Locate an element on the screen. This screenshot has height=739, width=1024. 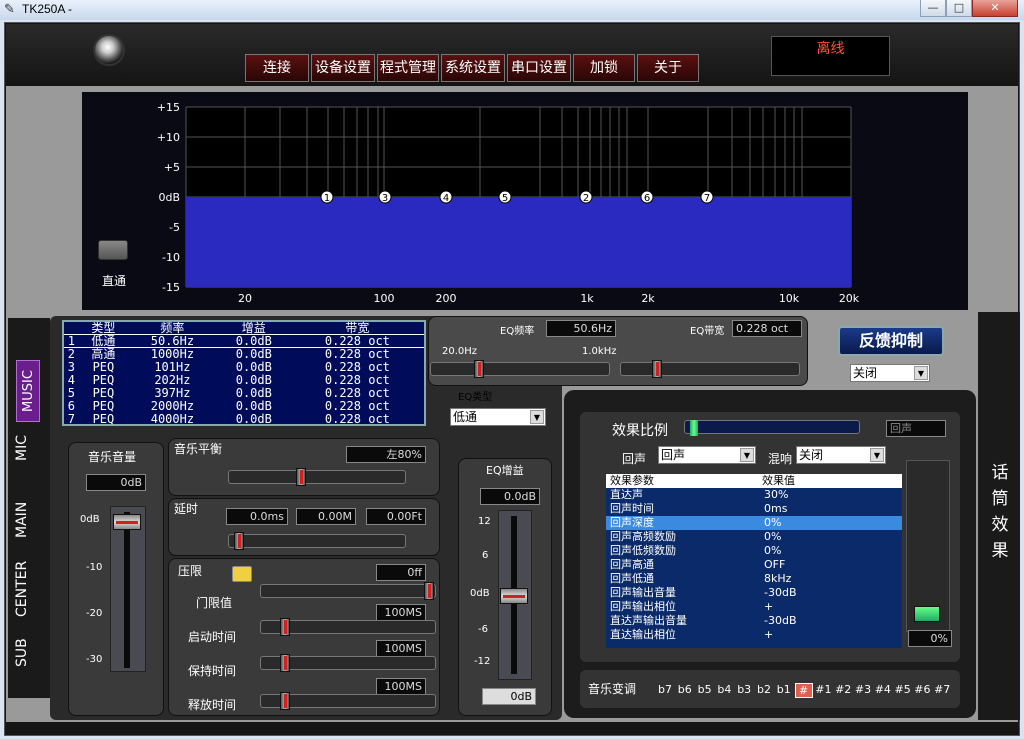
minimize-button: — is located at coordinates (933, 8).